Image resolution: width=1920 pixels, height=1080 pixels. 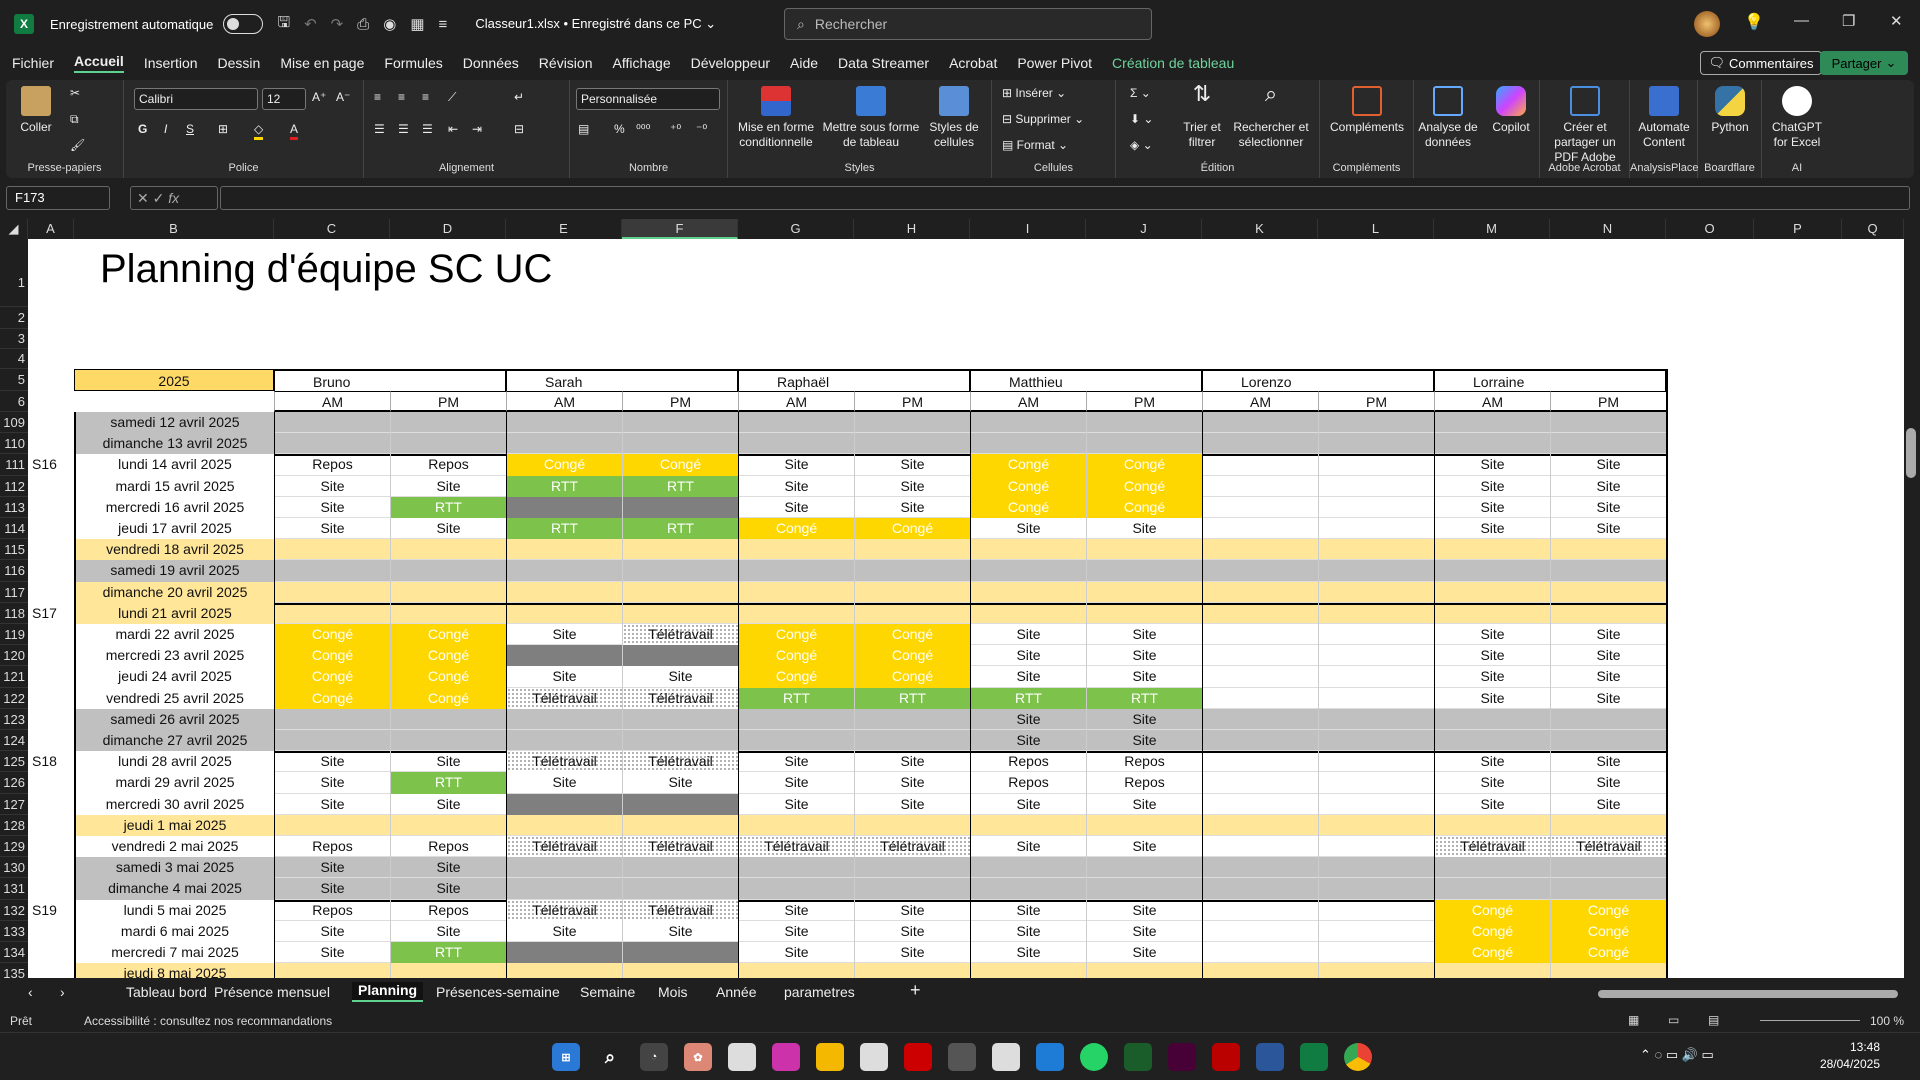 I want to click on date-cell: dimanche 27 avril 2025, so click(x=174, y=741).